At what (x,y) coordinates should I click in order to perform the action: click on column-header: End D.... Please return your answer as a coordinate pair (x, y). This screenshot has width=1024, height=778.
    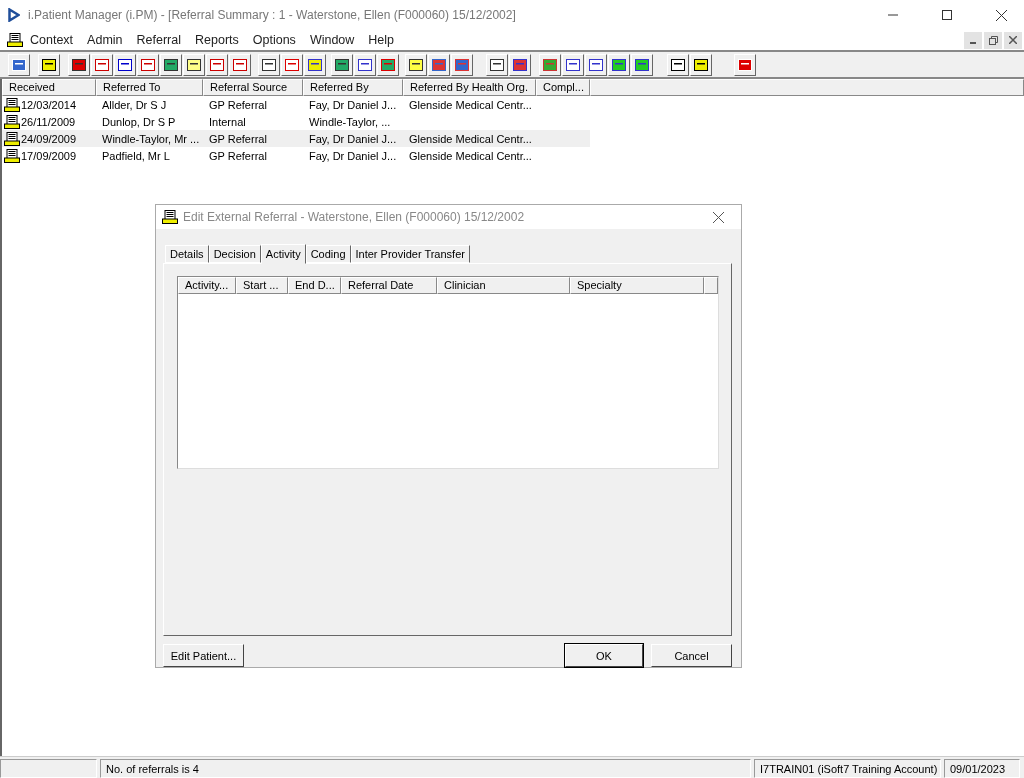
    Looking at the image, I should click on (314, 285).